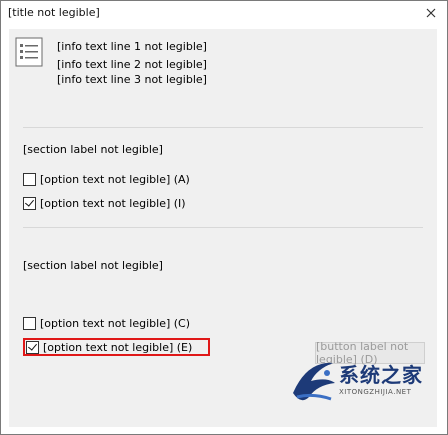  I want to click on option-i-label: [option text not legible] (I), so click(113, 203).